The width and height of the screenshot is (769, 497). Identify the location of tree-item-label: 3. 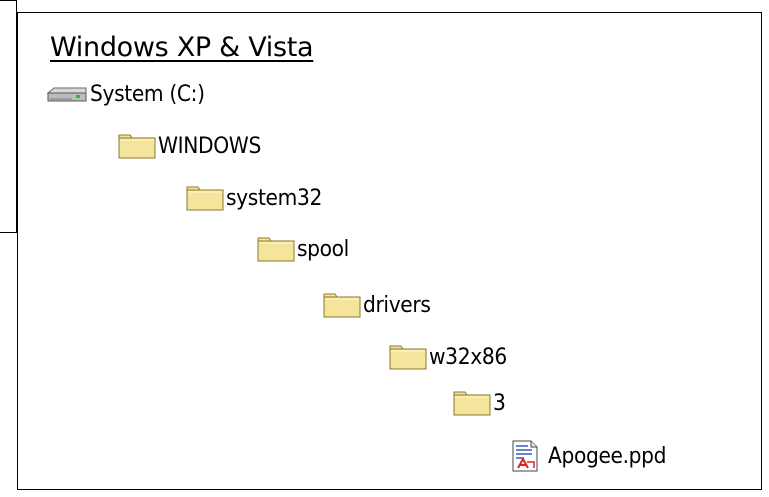
(499, 403).